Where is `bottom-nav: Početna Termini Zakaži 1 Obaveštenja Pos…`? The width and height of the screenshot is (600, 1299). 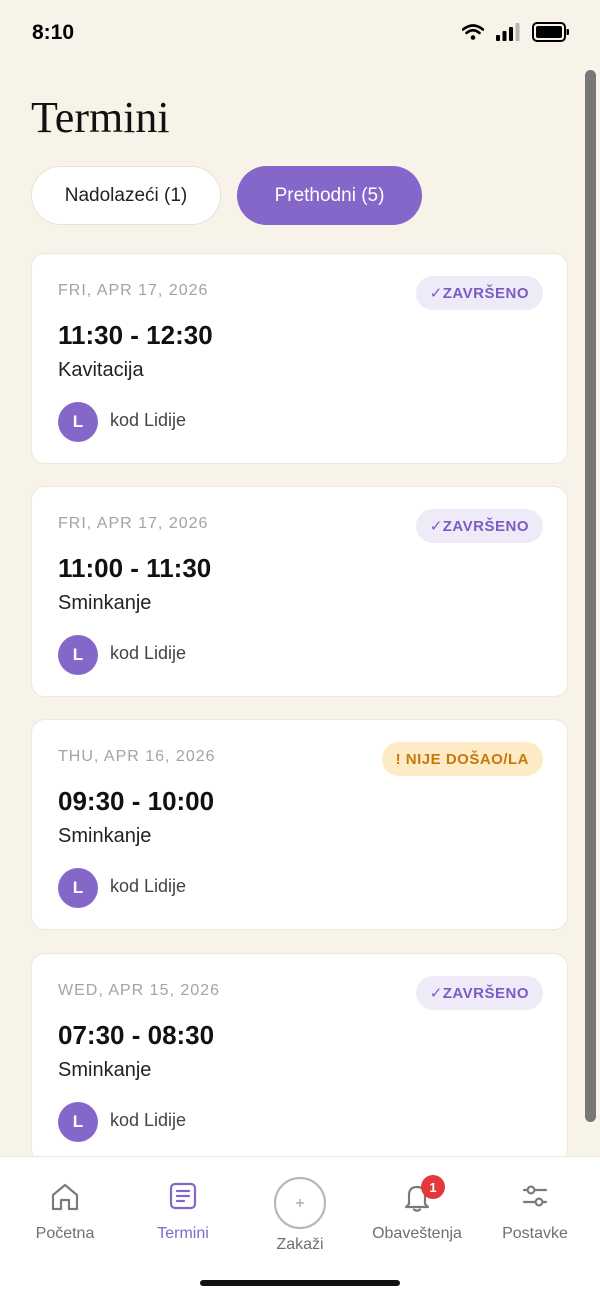
bottom-nav: Početna Termini Zakaži 1 Obaveštenja Pos… is located at coordinates (300, 1227).